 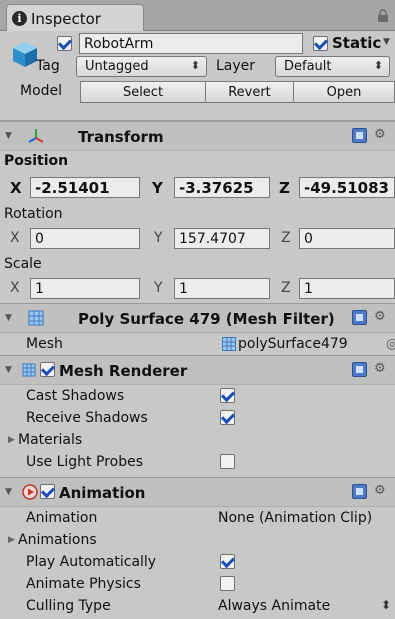 I want to click on materials-row: ▶ Materials, so click(x=197, y=440).